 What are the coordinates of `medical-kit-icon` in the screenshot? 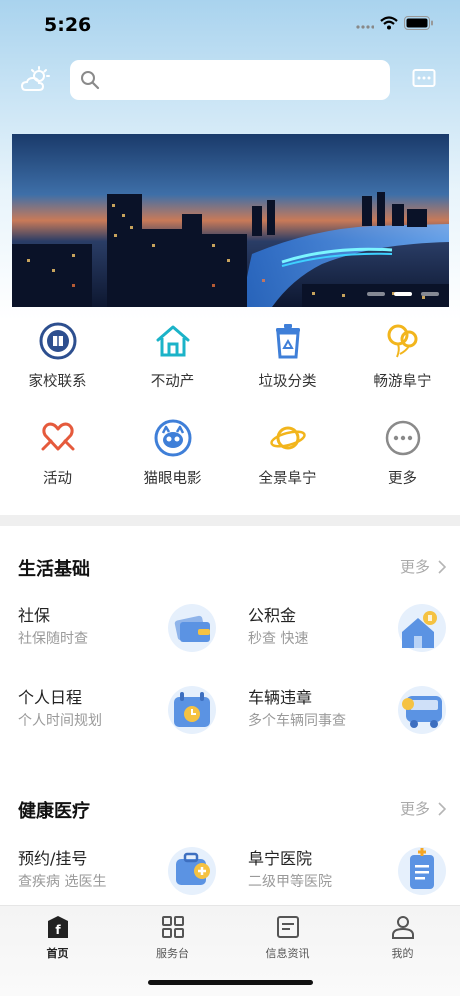 It's located at (192, 871).